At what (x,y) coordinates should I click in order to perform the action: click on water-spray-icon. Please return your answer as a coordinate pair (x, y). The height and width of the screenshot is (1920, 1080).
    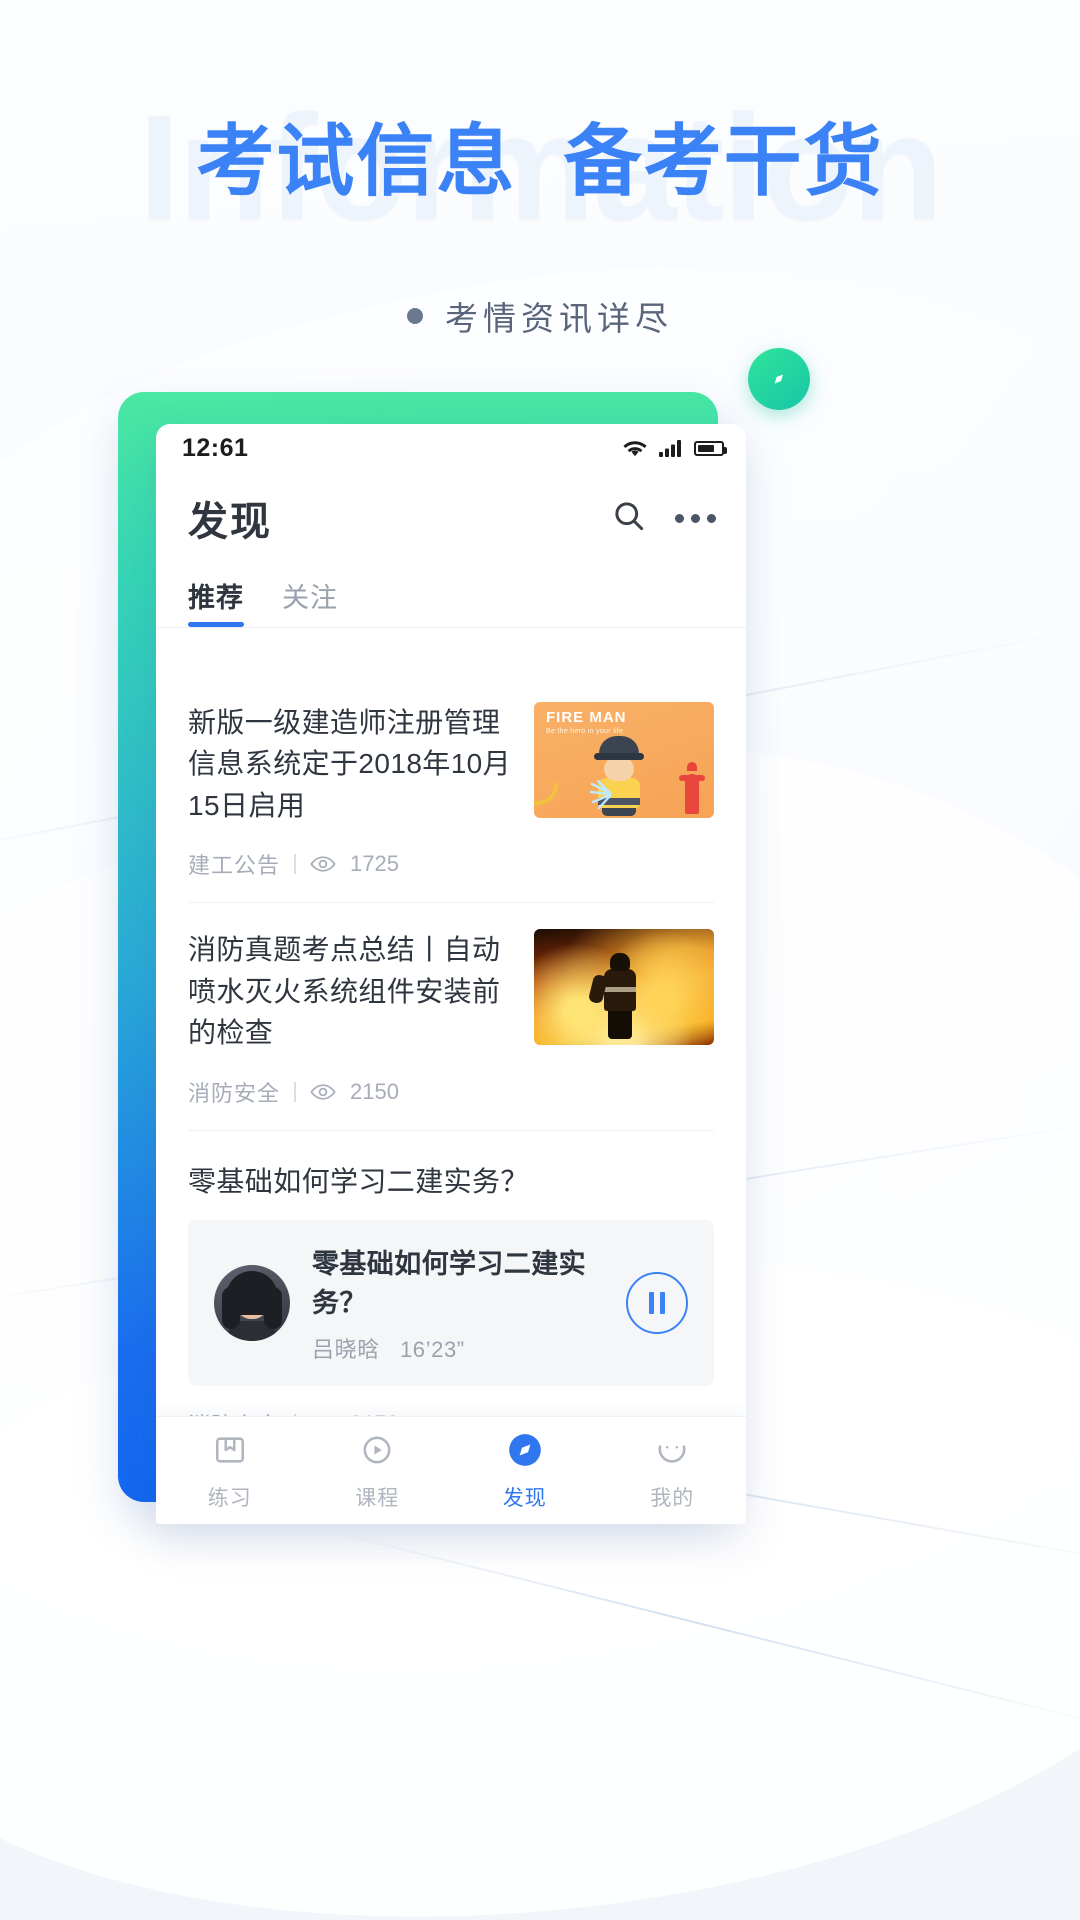
    Looking at the image, I should click on (601, 795).